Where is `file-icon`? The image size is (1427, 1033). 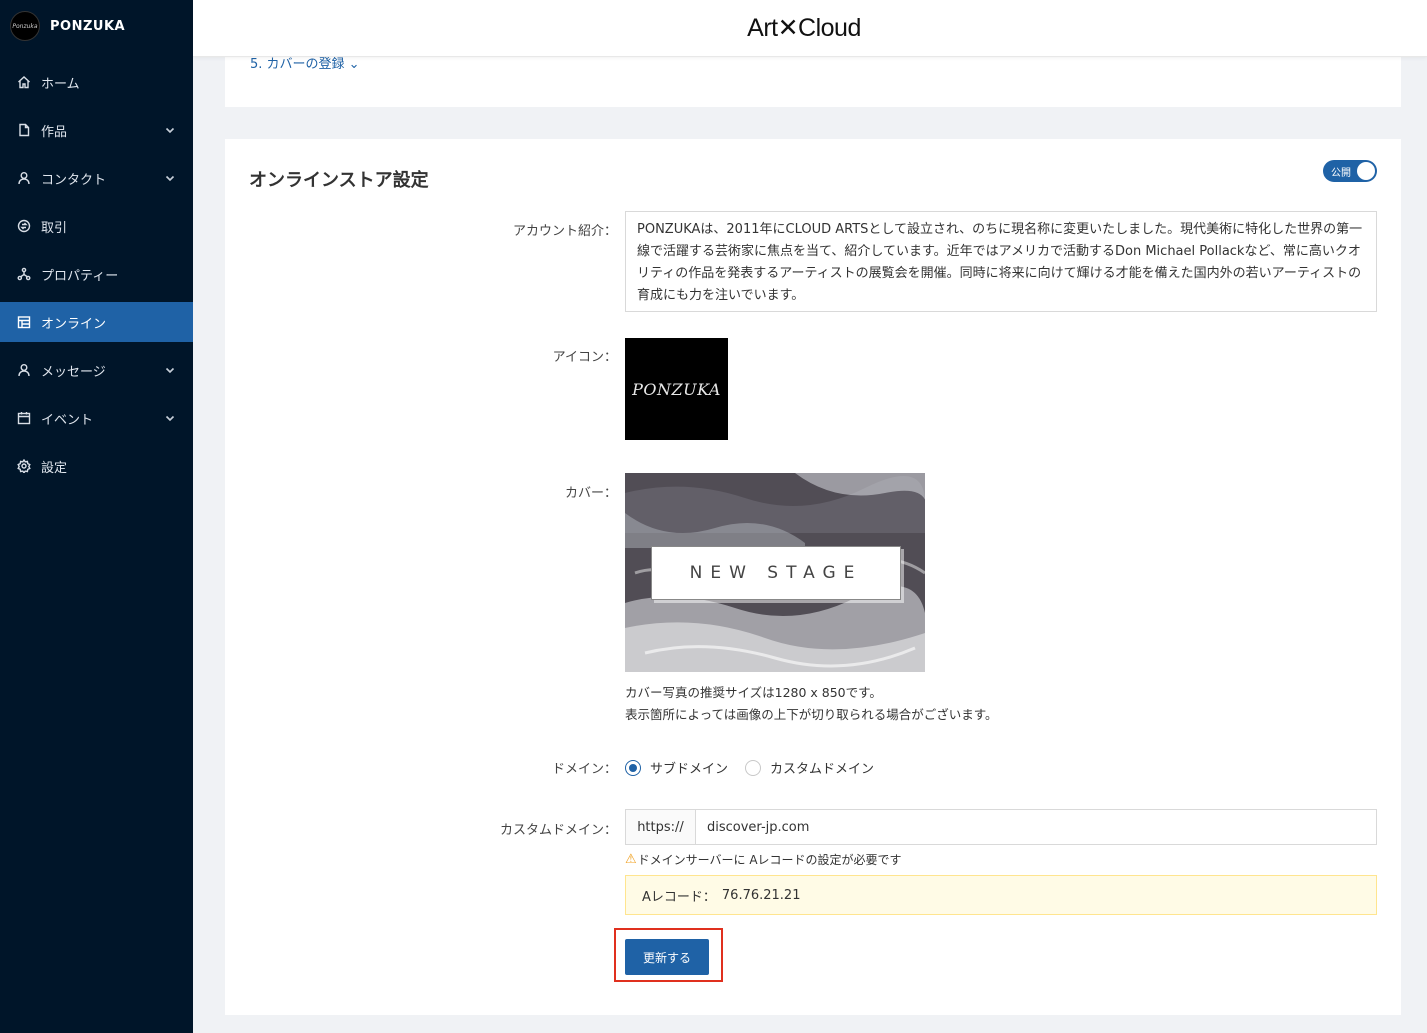 file-icon is located at coordinates (24, 130).